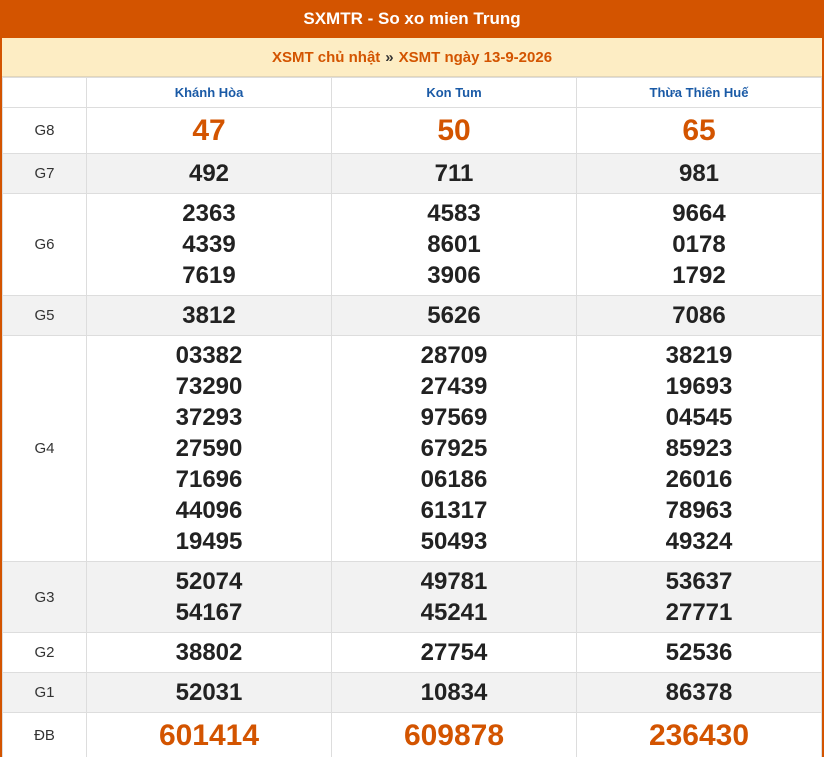  What do you see at coordinates (699, 581) in the screenshot?
I see `lottery-number: 53637` at bounding box center [699, 581].